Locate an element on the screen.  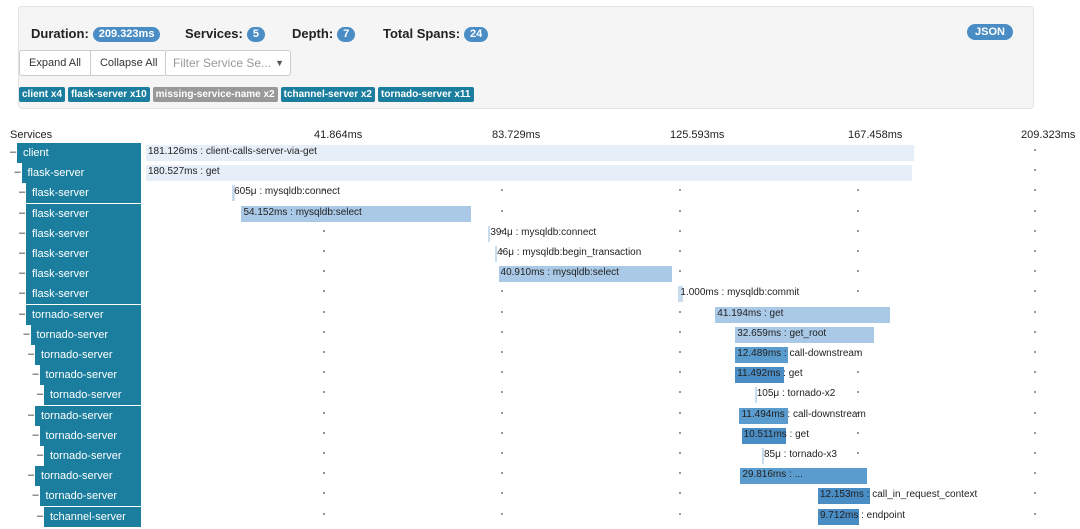
span-row: – tornado-server 105μ : tornado-x2 is located at coordinates (540, 395).